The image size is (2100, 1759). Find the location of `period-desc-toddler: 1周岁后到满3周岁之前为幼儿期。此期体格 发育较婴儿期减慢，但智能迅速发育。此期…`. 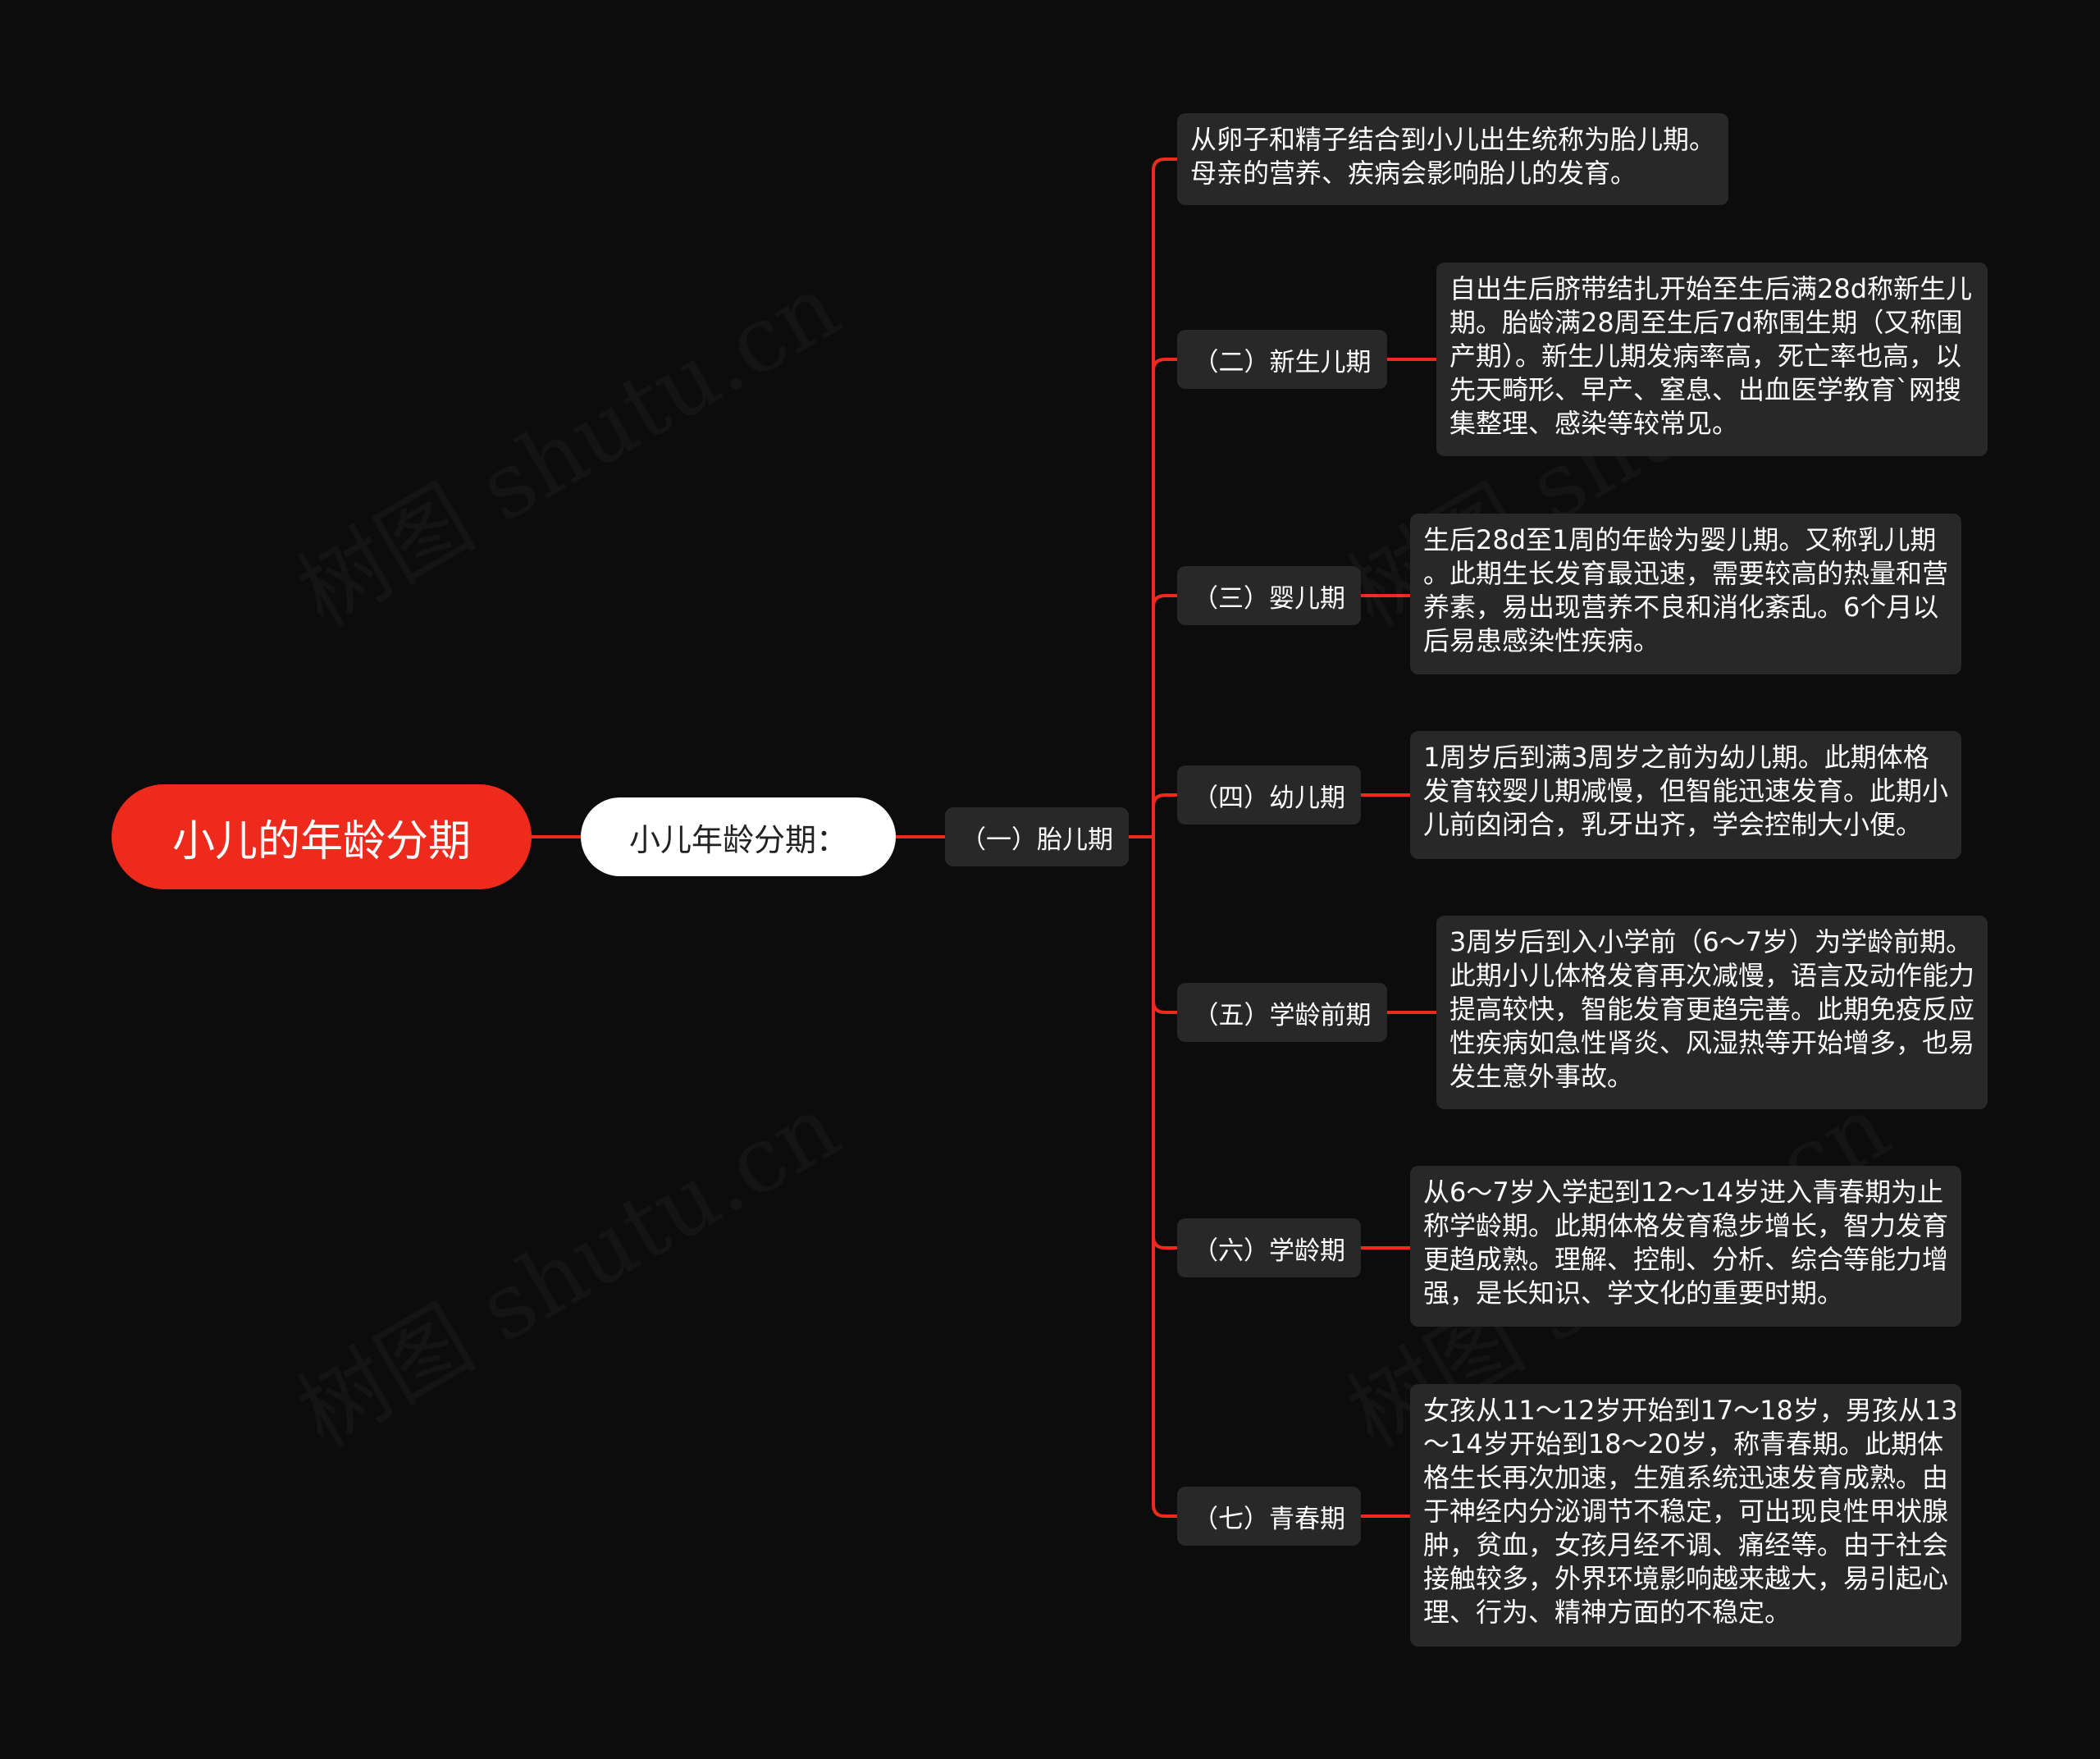

period-desc-toddler: 1周岁后到满3周岁之前为幼儿期。此期体格 发育较婴儿期减慢，但智能迅速发育。此期… is located at coordinates (1686, 795).